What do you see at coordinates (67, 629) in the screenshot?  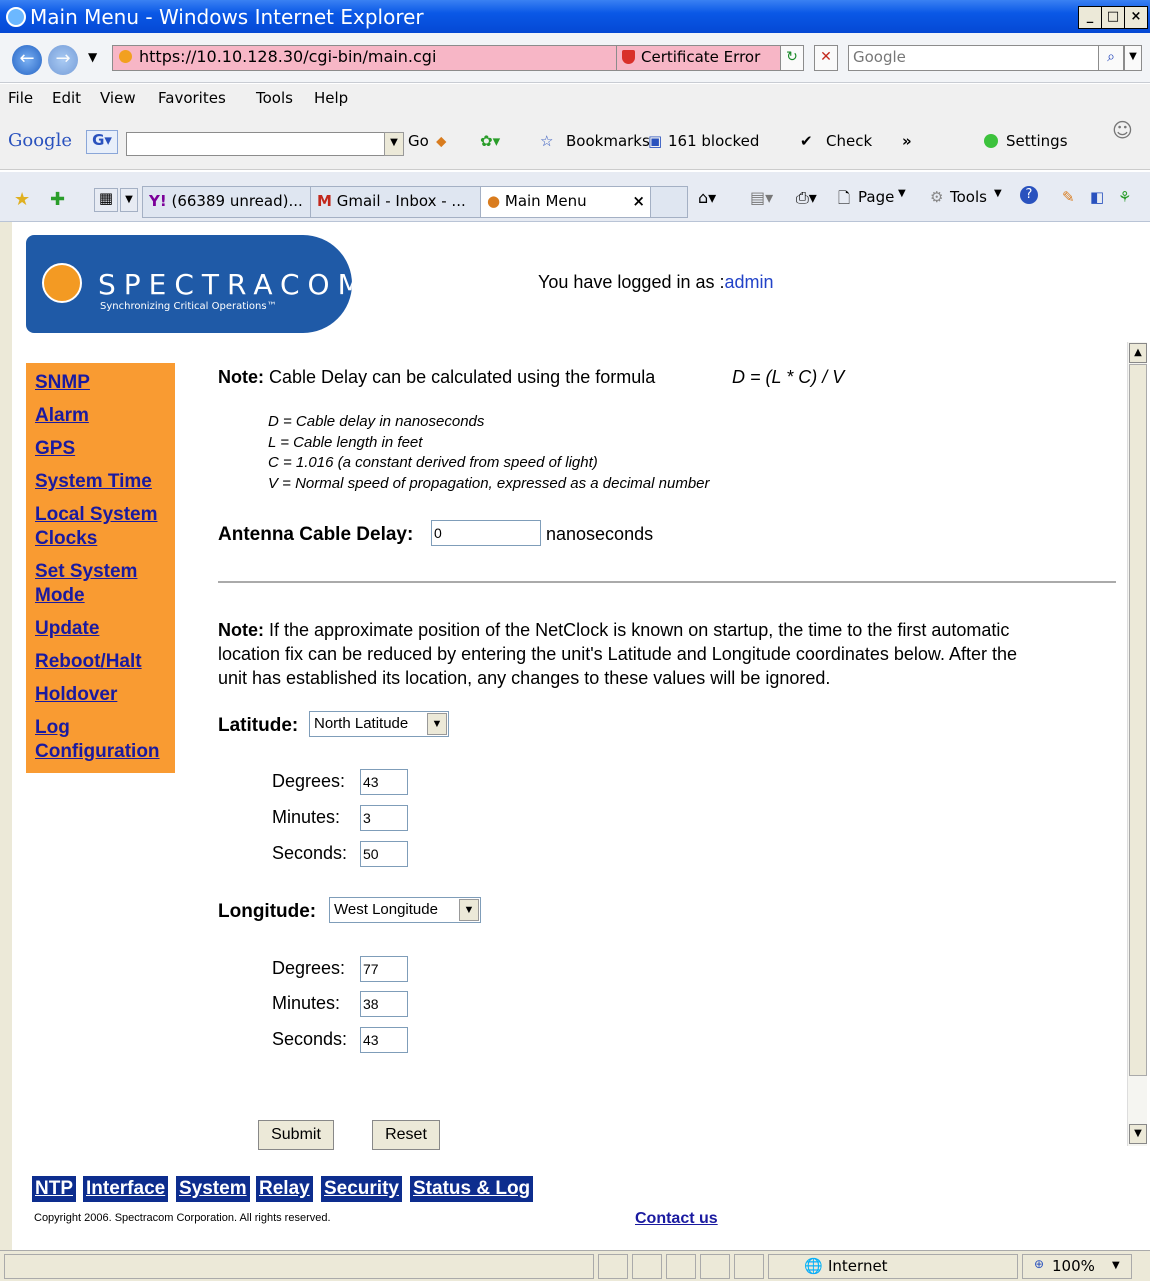 I see `sidebar-item-update: Update` at bounding box center [67, 629].